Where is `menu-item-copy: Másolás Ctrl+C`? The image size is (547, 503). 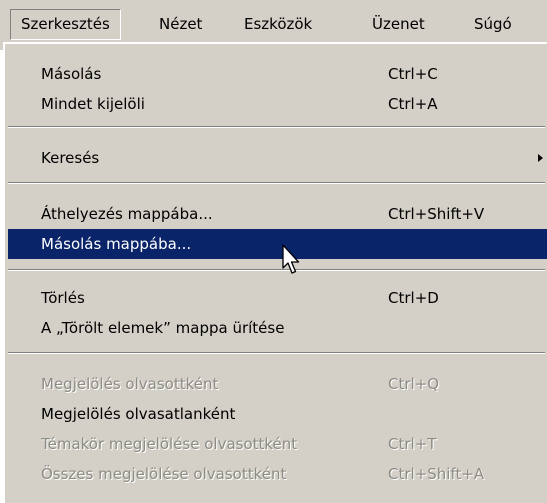 menu-item-copy: Másolás Ctrl+C is located at coordinates (277, 74).